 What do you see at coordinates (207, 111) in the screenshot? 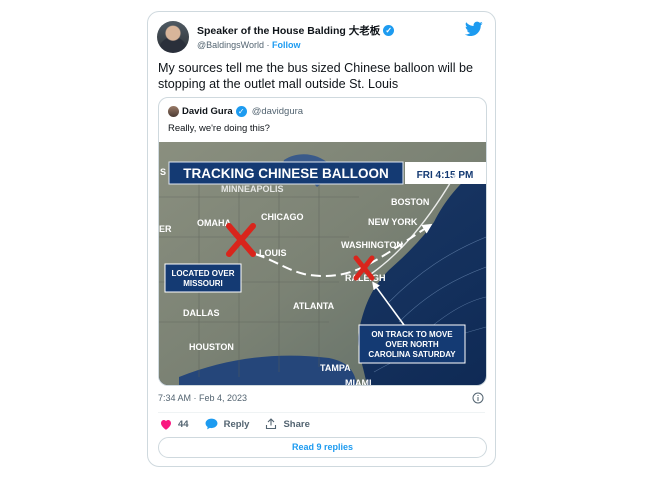
I see `quoted-author-name: David Gura` at bounding box center [207, 111].